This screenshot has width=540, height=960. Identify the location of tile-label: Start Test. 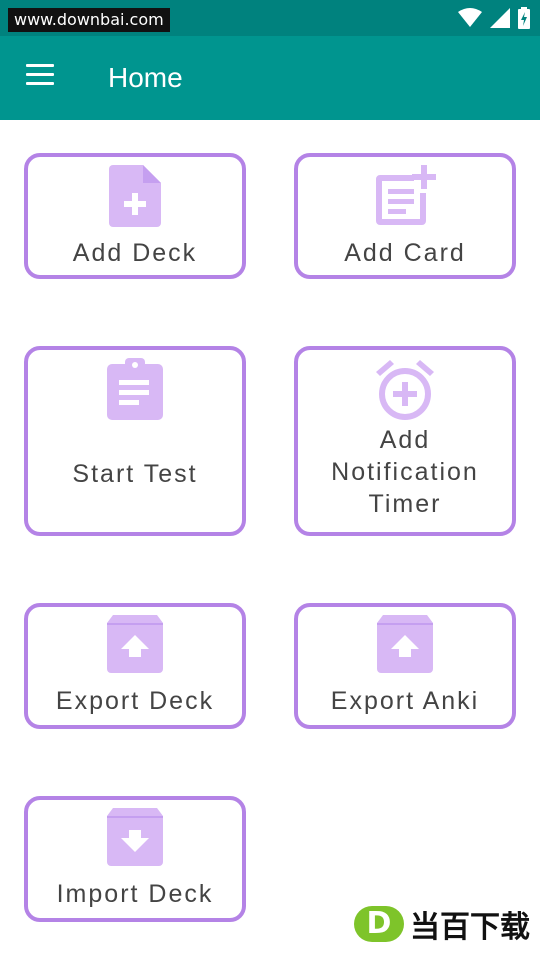
(135, 474).